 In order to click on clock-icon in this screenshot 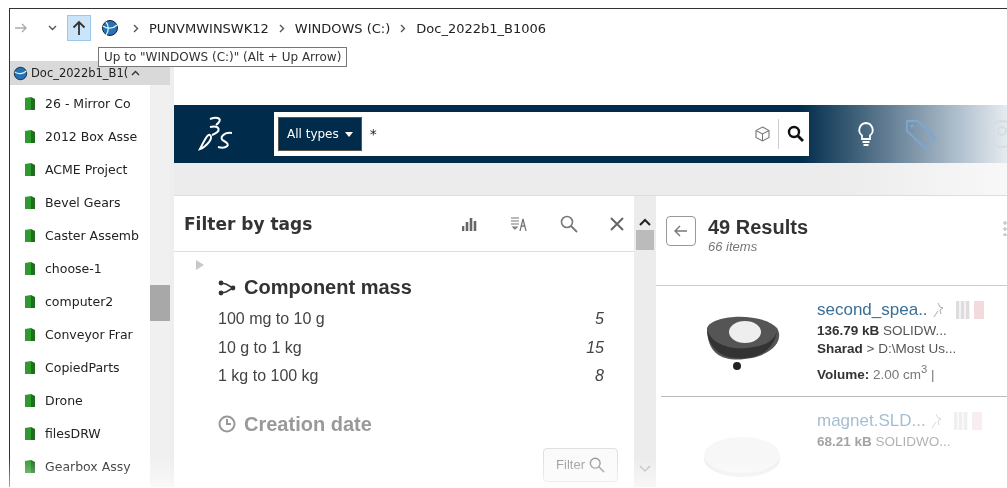, I will do `click(227, 424)`.